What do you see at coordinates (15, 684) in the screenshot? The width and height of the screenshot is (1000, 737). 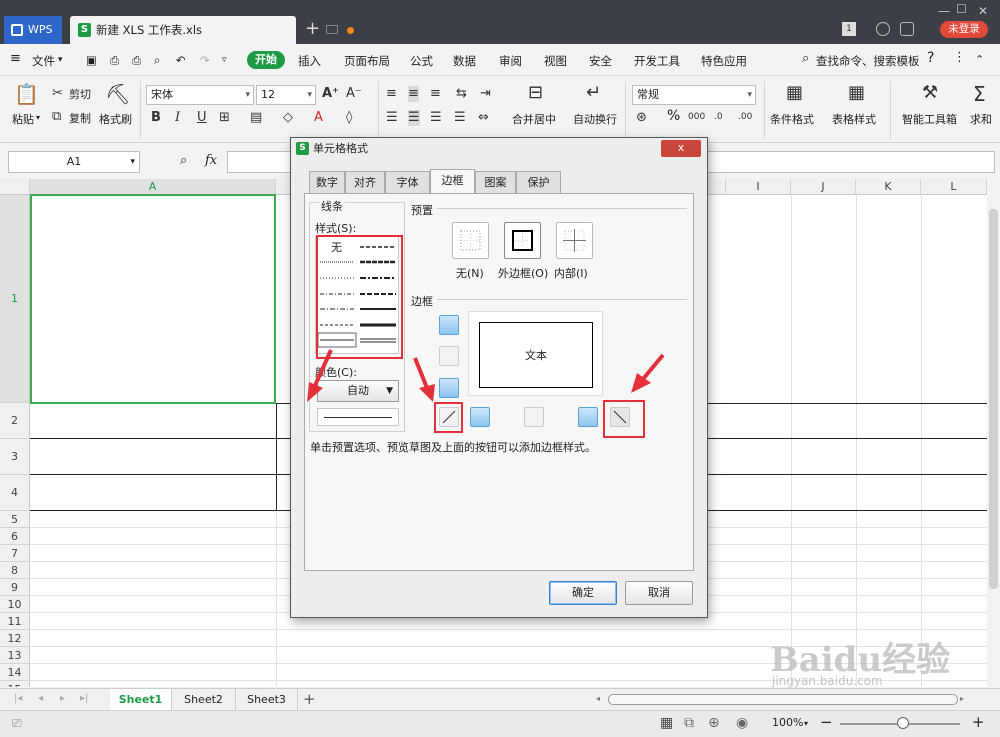 I see `row-header-15: 15` at bounding box center [15, 684].